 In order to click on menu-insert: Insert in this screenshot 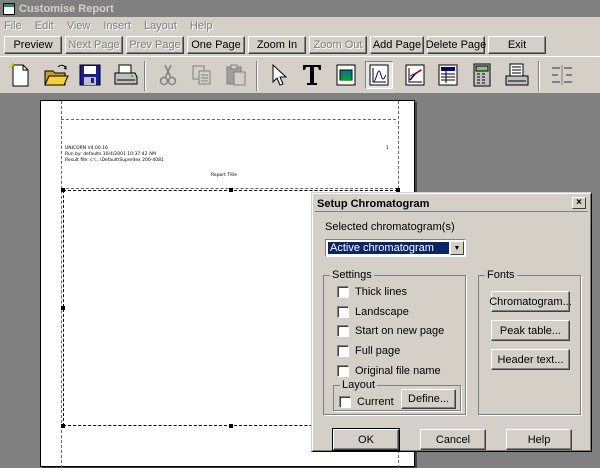, I will do `click(117, 26)`.